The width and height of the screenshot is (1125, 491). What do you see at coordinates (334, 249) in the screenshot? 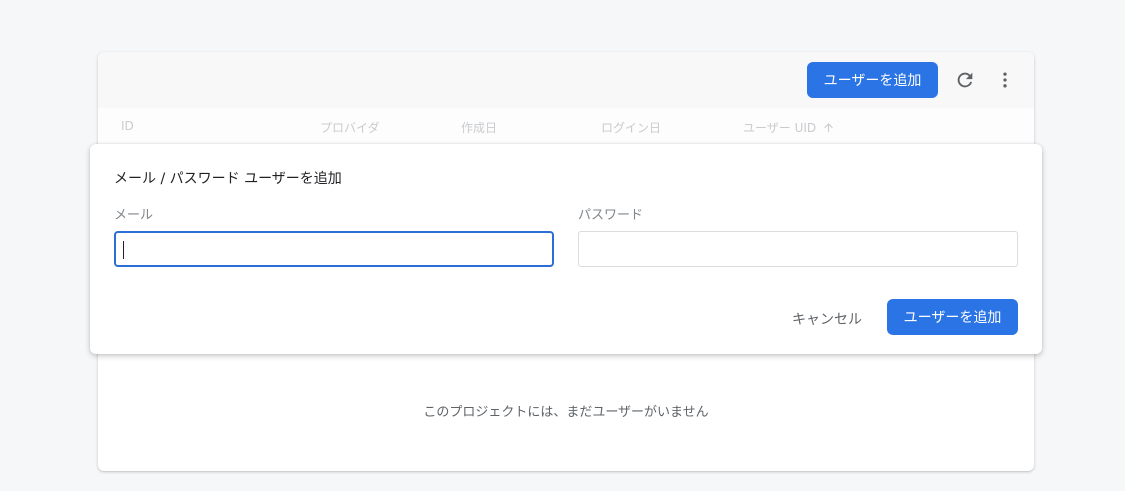
I see `email-input` at bounding box center [334, 249].